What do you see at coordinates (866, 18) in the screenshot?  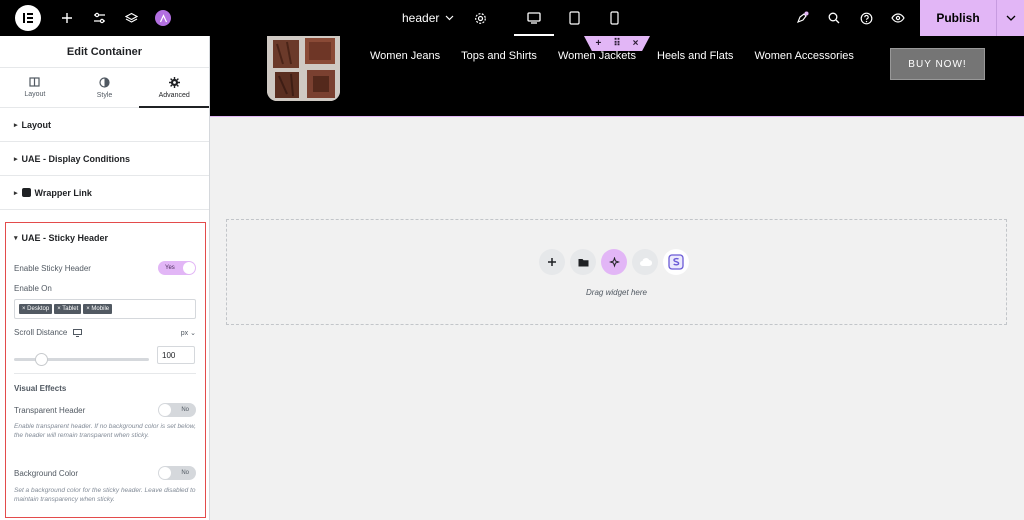 I see `help-icon` at bounding box center [866, 18].